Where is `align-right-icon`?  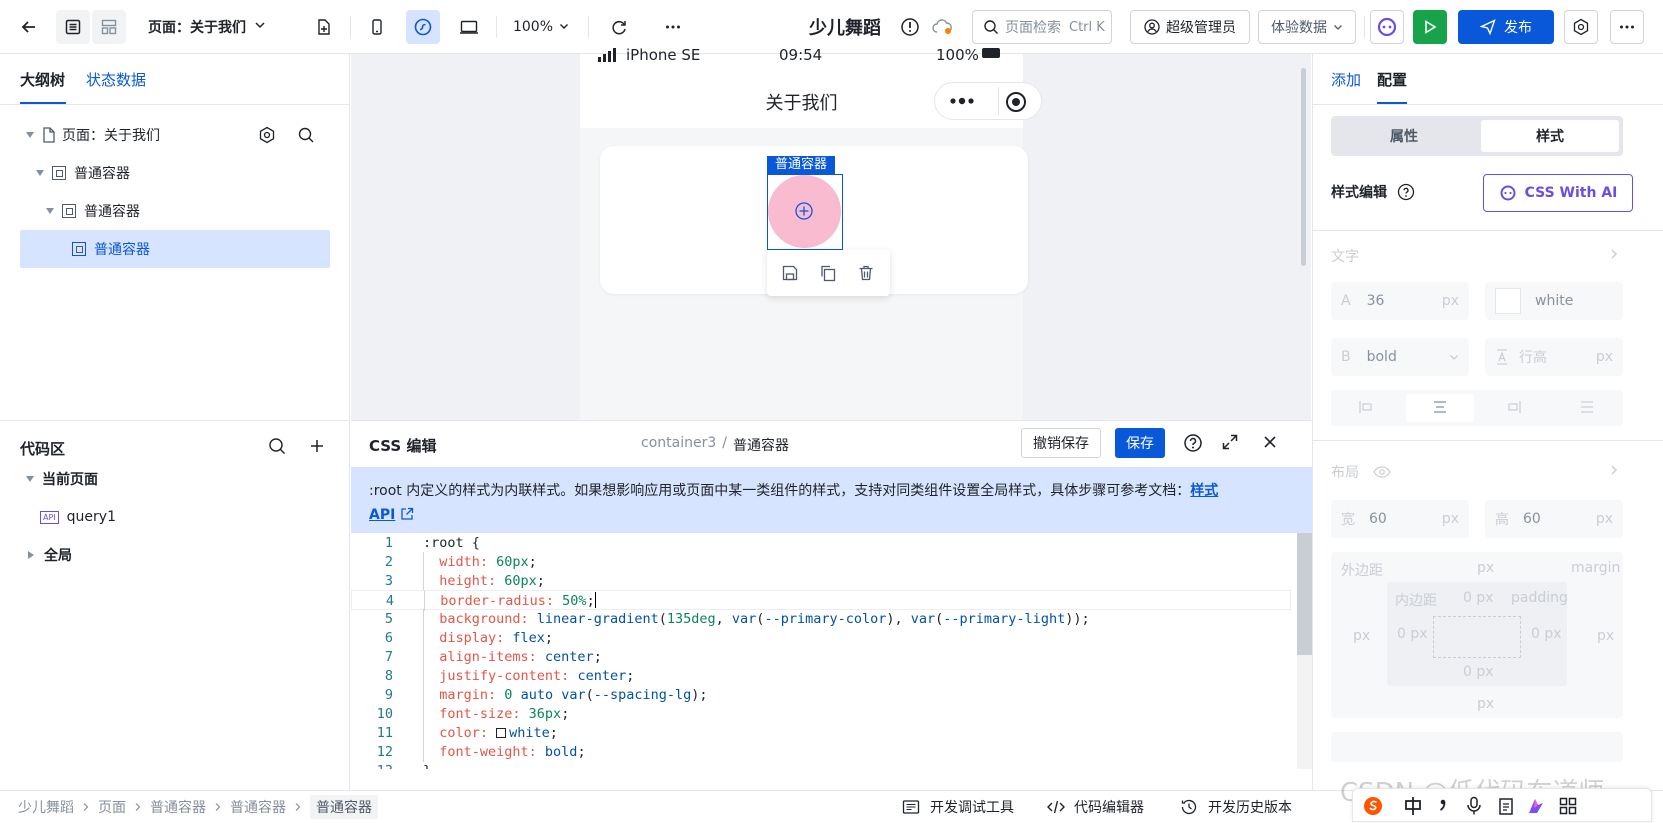
align-right-icon is located at coordinates (1513, 407).